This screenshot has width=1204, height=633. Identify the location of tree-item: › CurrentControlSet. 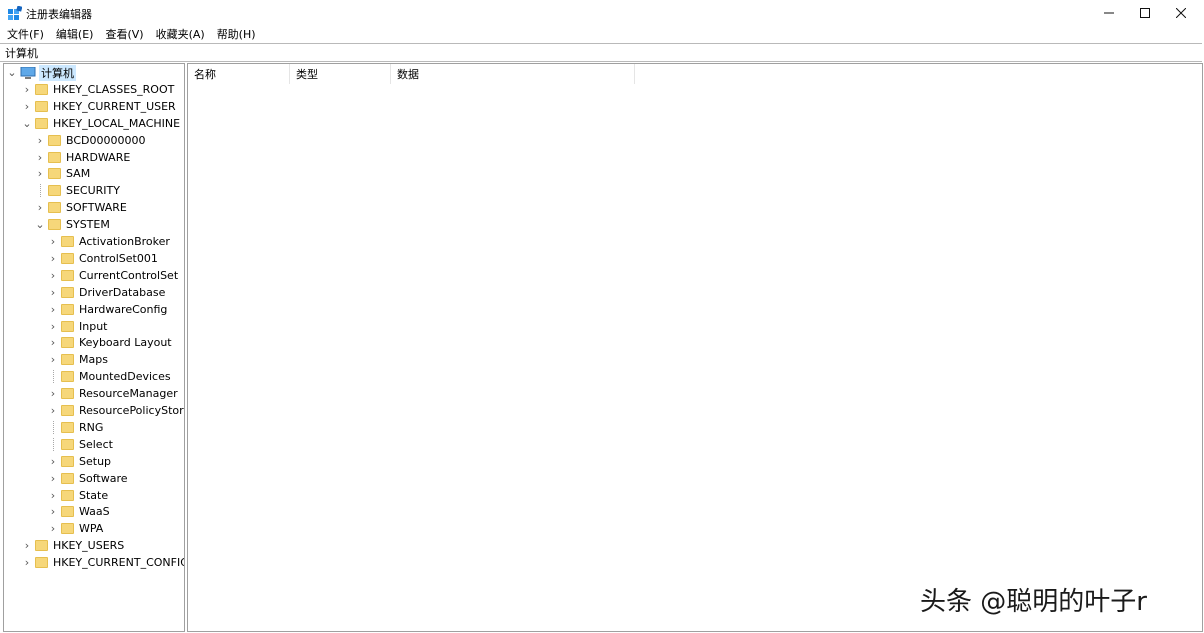
(112, 275).